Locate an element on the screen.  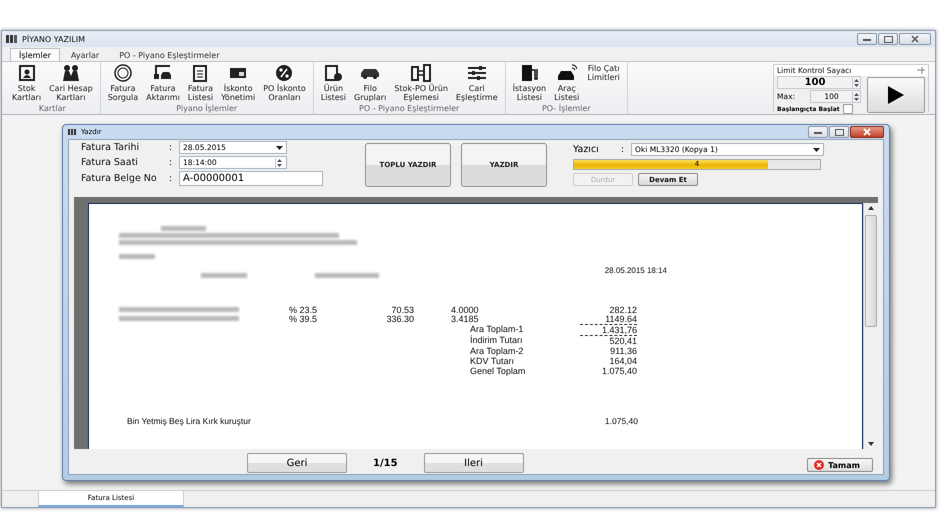
ribbon-button: İstasyon Listesi is located at coordinates (530, 83).